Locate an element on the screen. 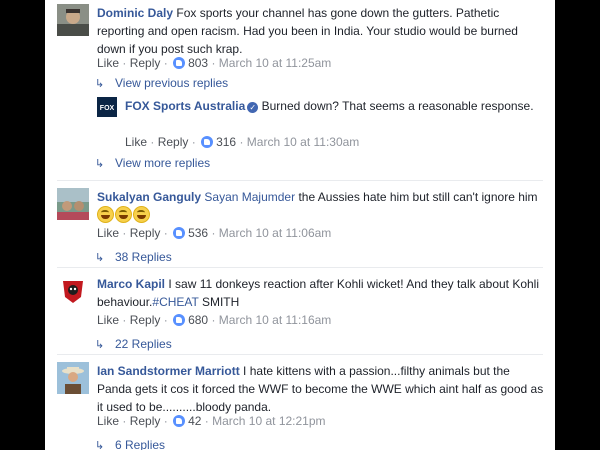  like-count: 680 is located at coordinates (198, 320).